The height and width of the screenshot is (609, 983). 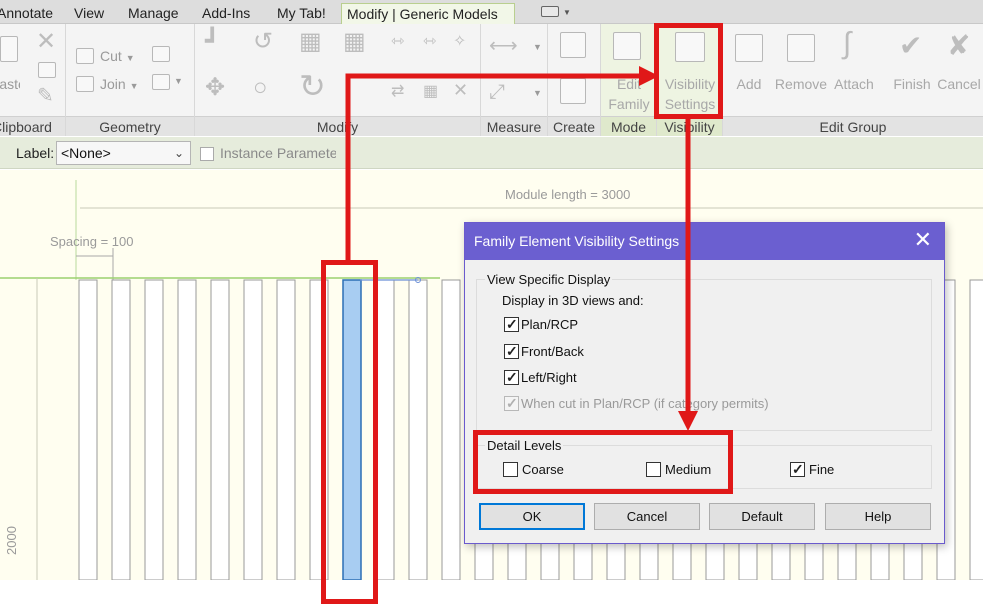 I want to click on arrow-to-visibility-settings, so click(x=502, y=164).